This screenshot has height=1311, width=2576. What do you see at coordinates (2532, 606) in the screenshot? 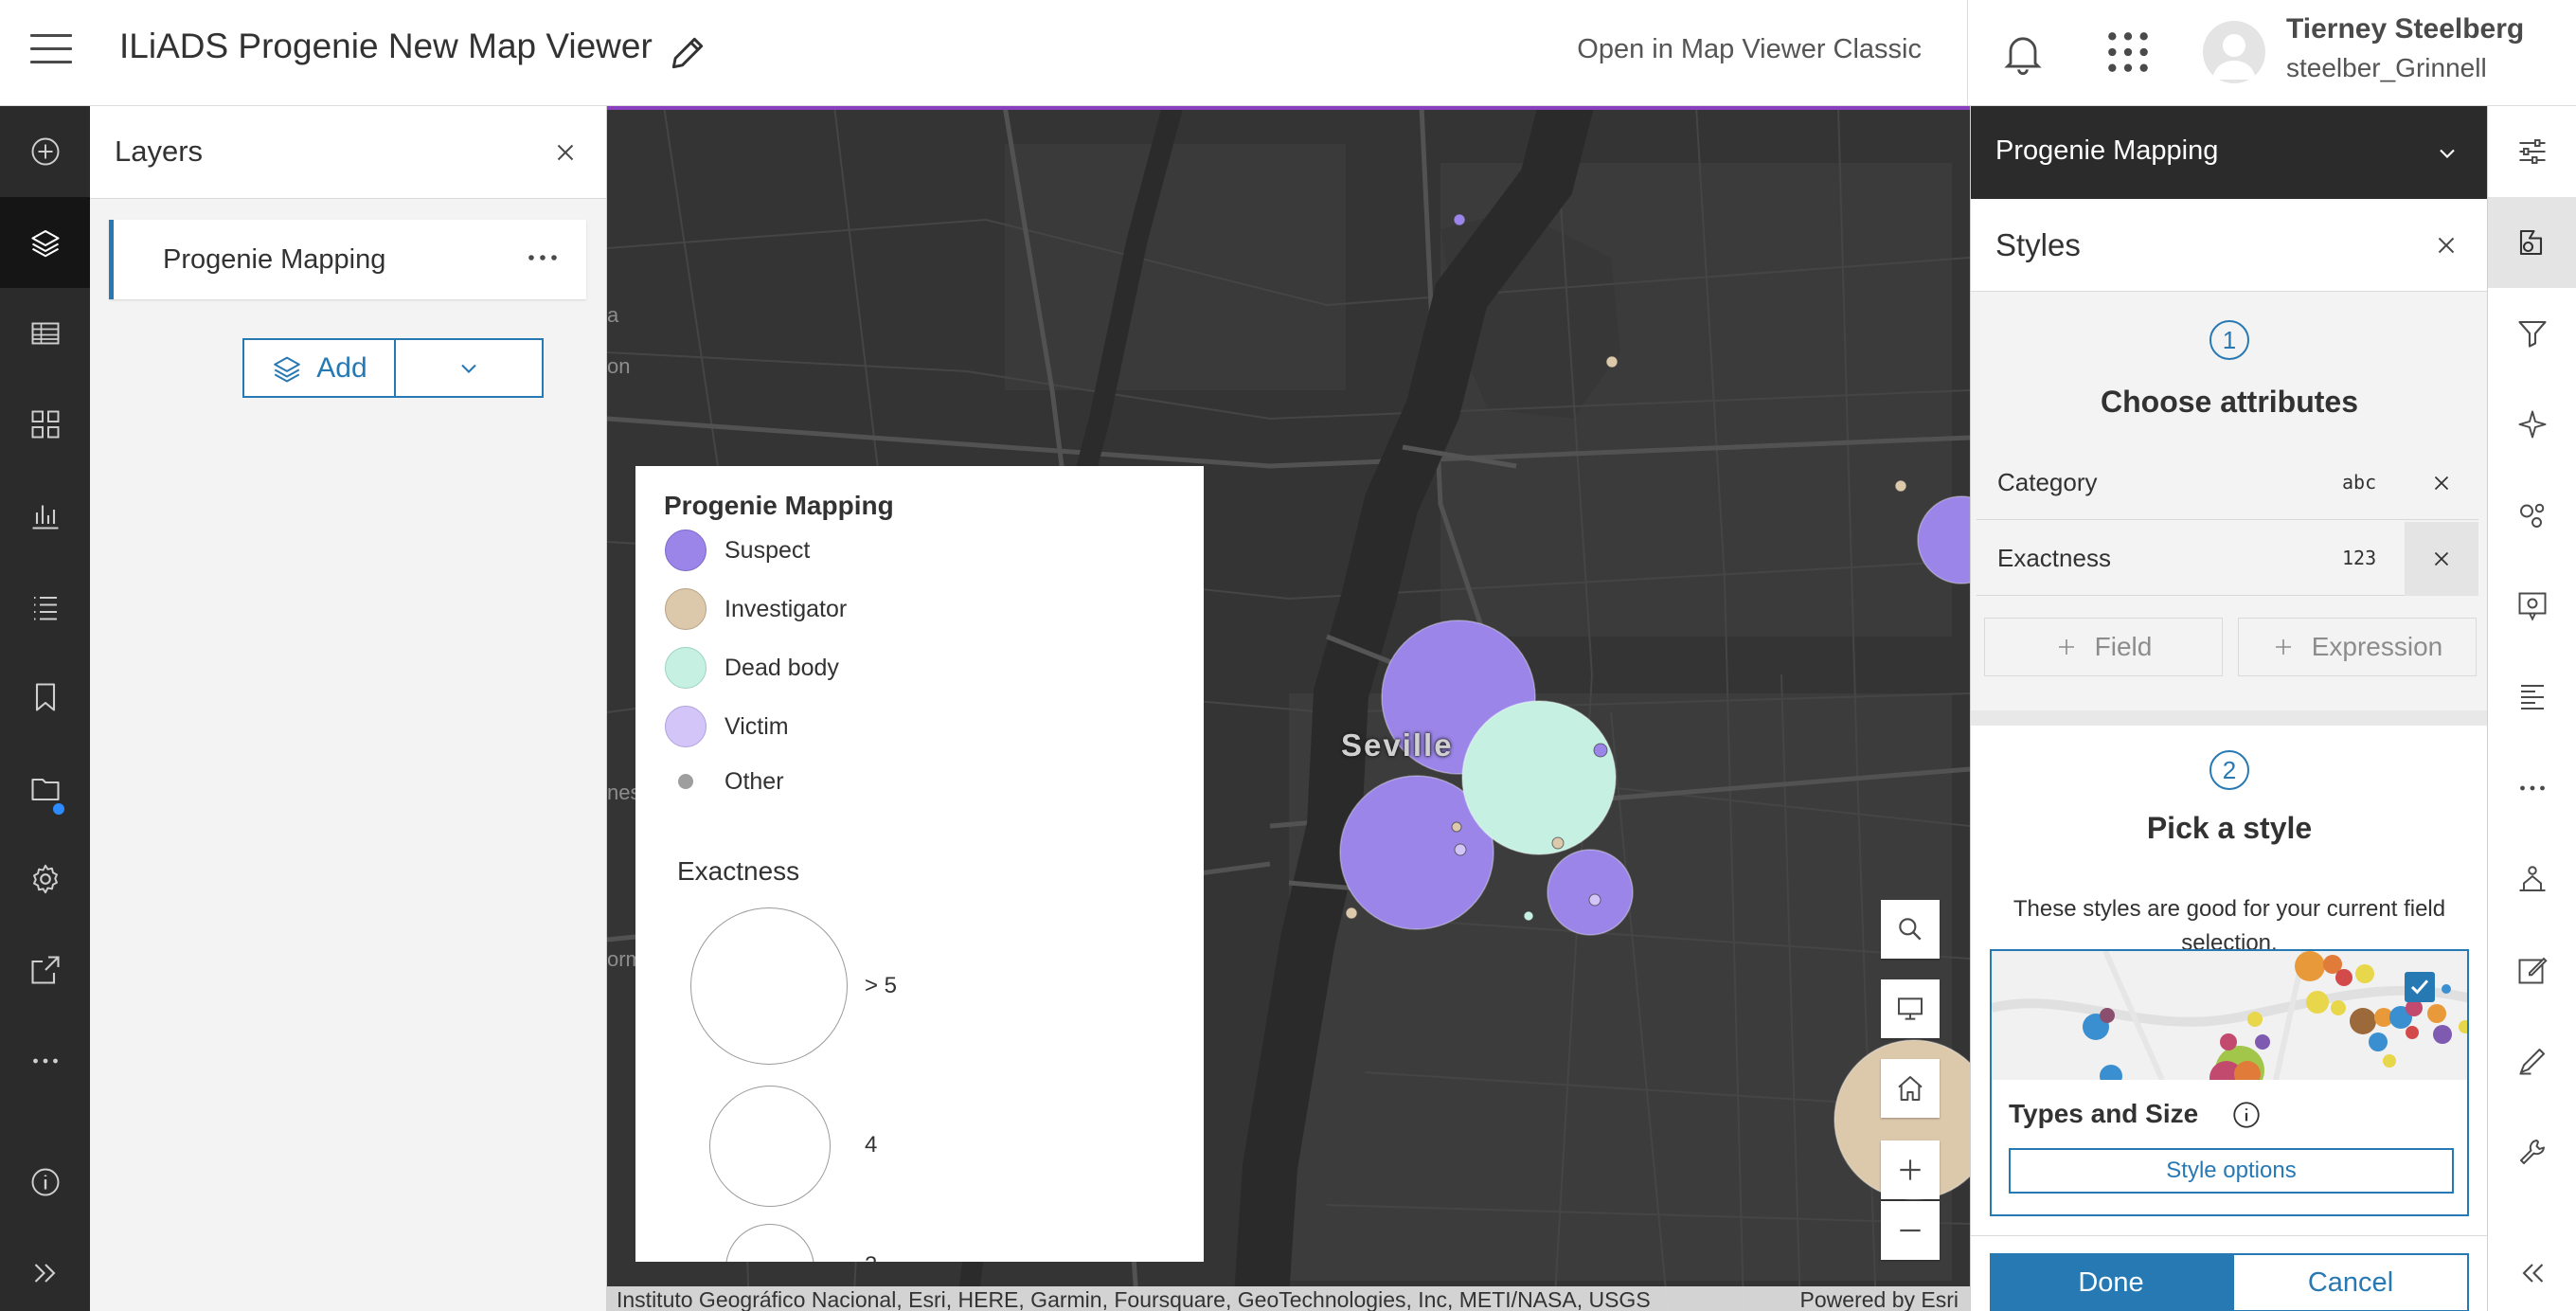
I see `popups-button` at bounding box center [2532, 606].